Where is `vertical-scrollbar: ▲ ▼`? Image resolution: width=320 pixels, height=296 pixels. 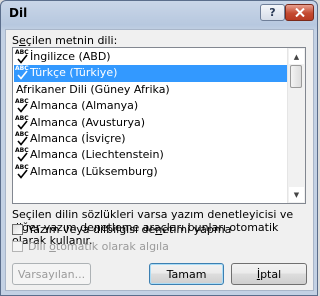 vertical-scrollbar: ▲ ▼ is located at coordinates (296, 125).